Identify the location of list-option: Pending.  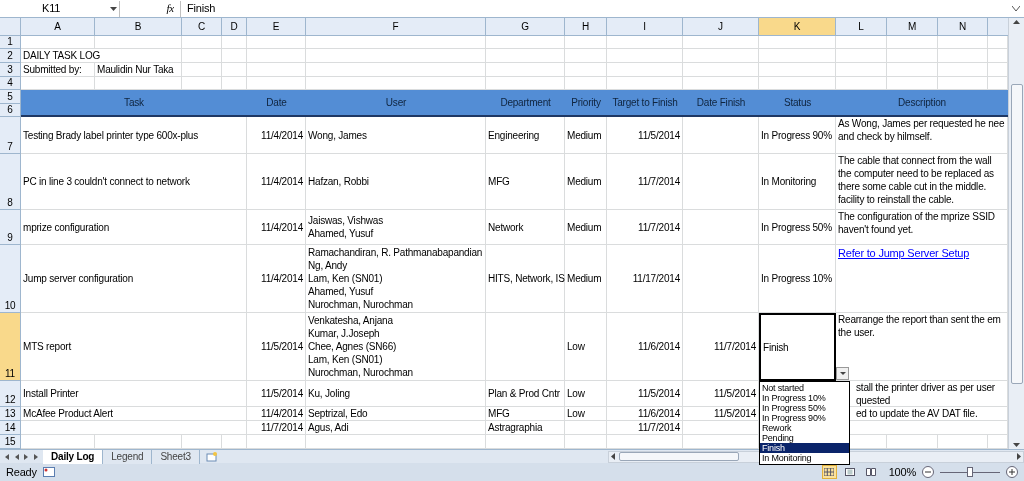
(804, 438).